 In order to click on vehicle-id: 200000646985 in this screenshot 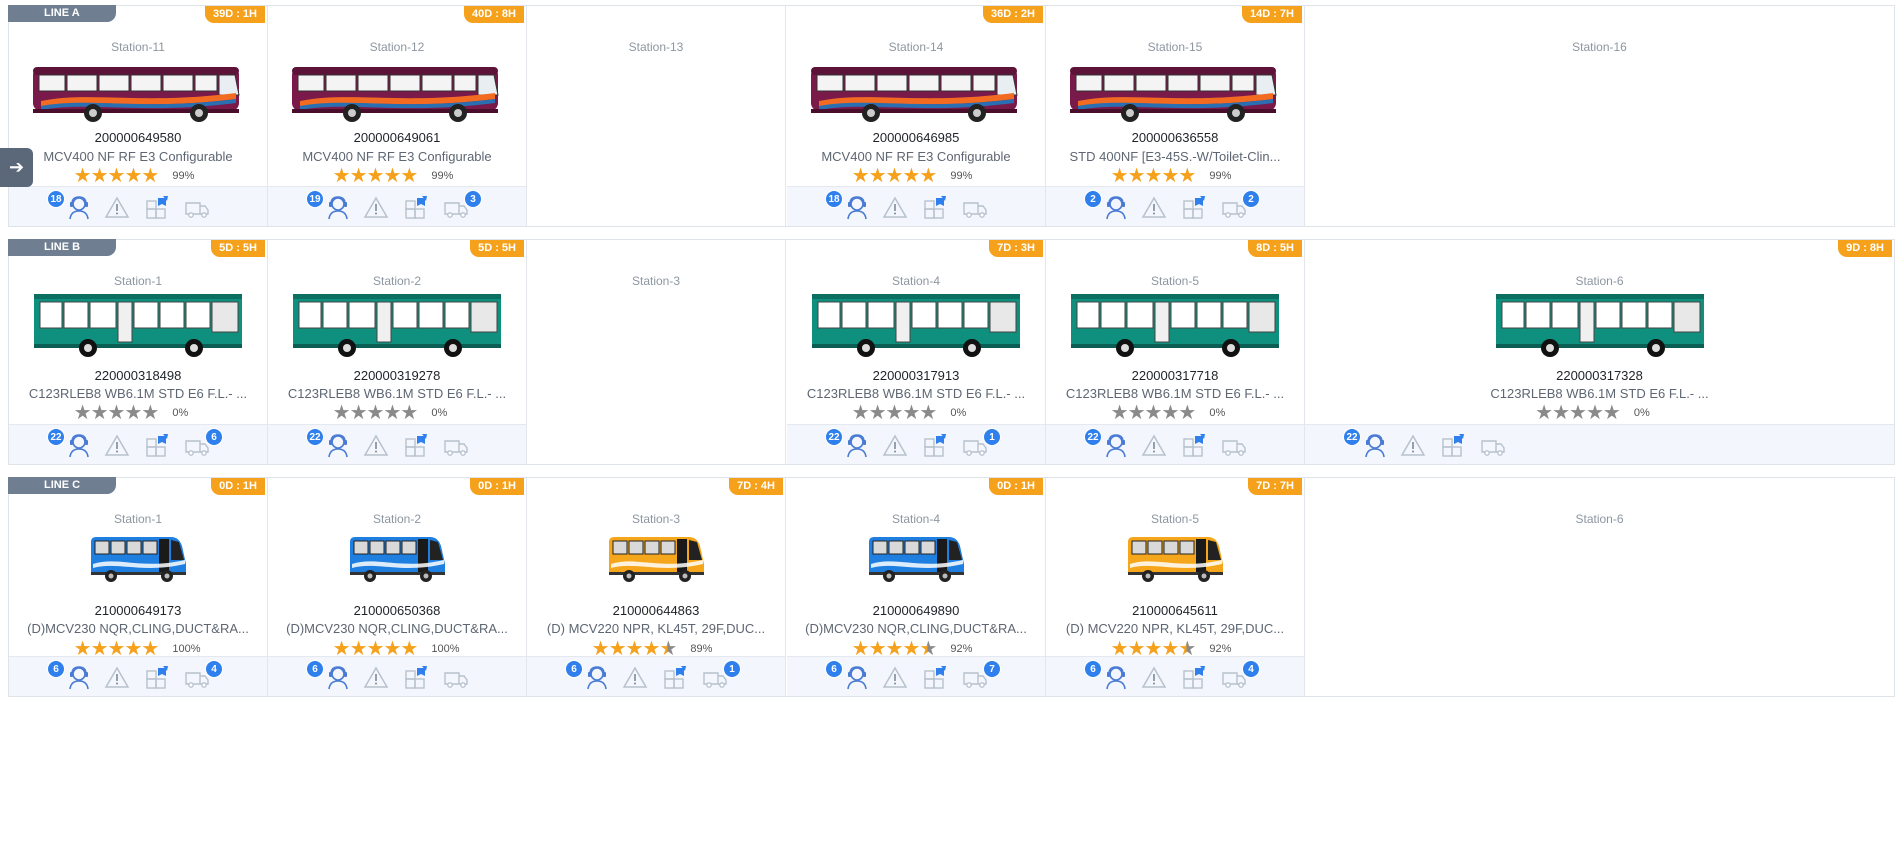, I will do `click(916, 137)`.